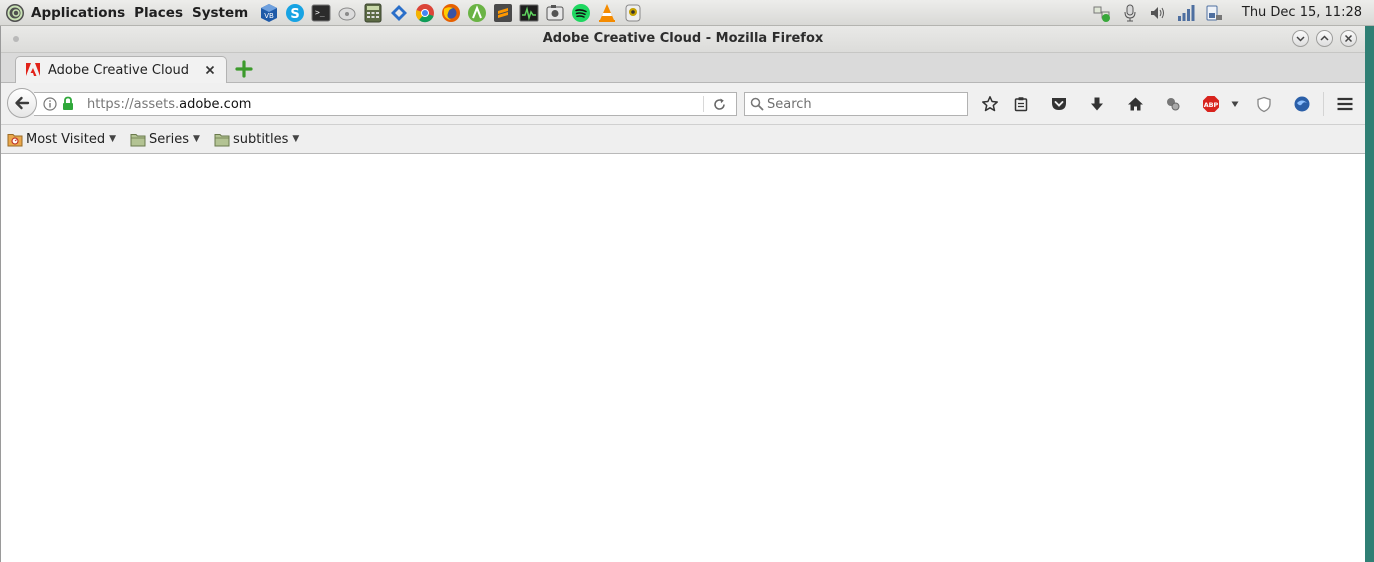  What do you see at coordinates (451, 13) in the screenshot?
I see `firefox-icon` at bounding box center [451, 13].